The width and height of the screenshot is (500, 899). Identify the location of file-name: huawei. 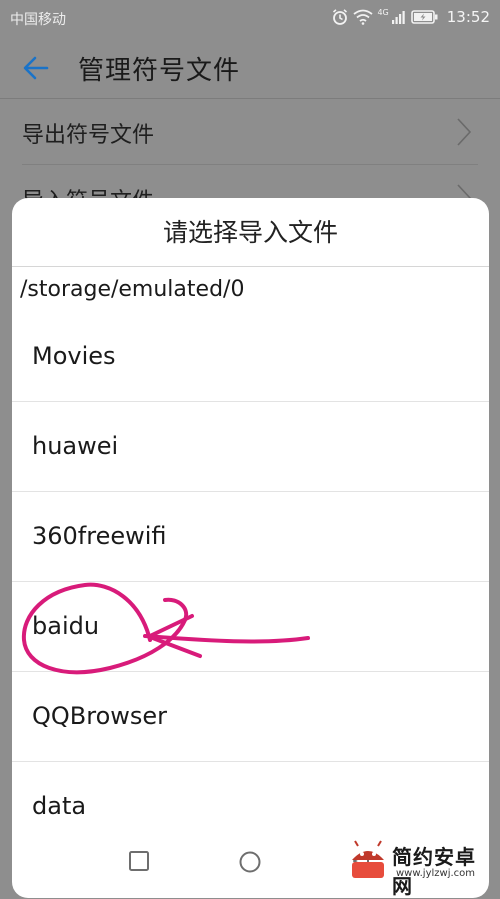
(75, 446).